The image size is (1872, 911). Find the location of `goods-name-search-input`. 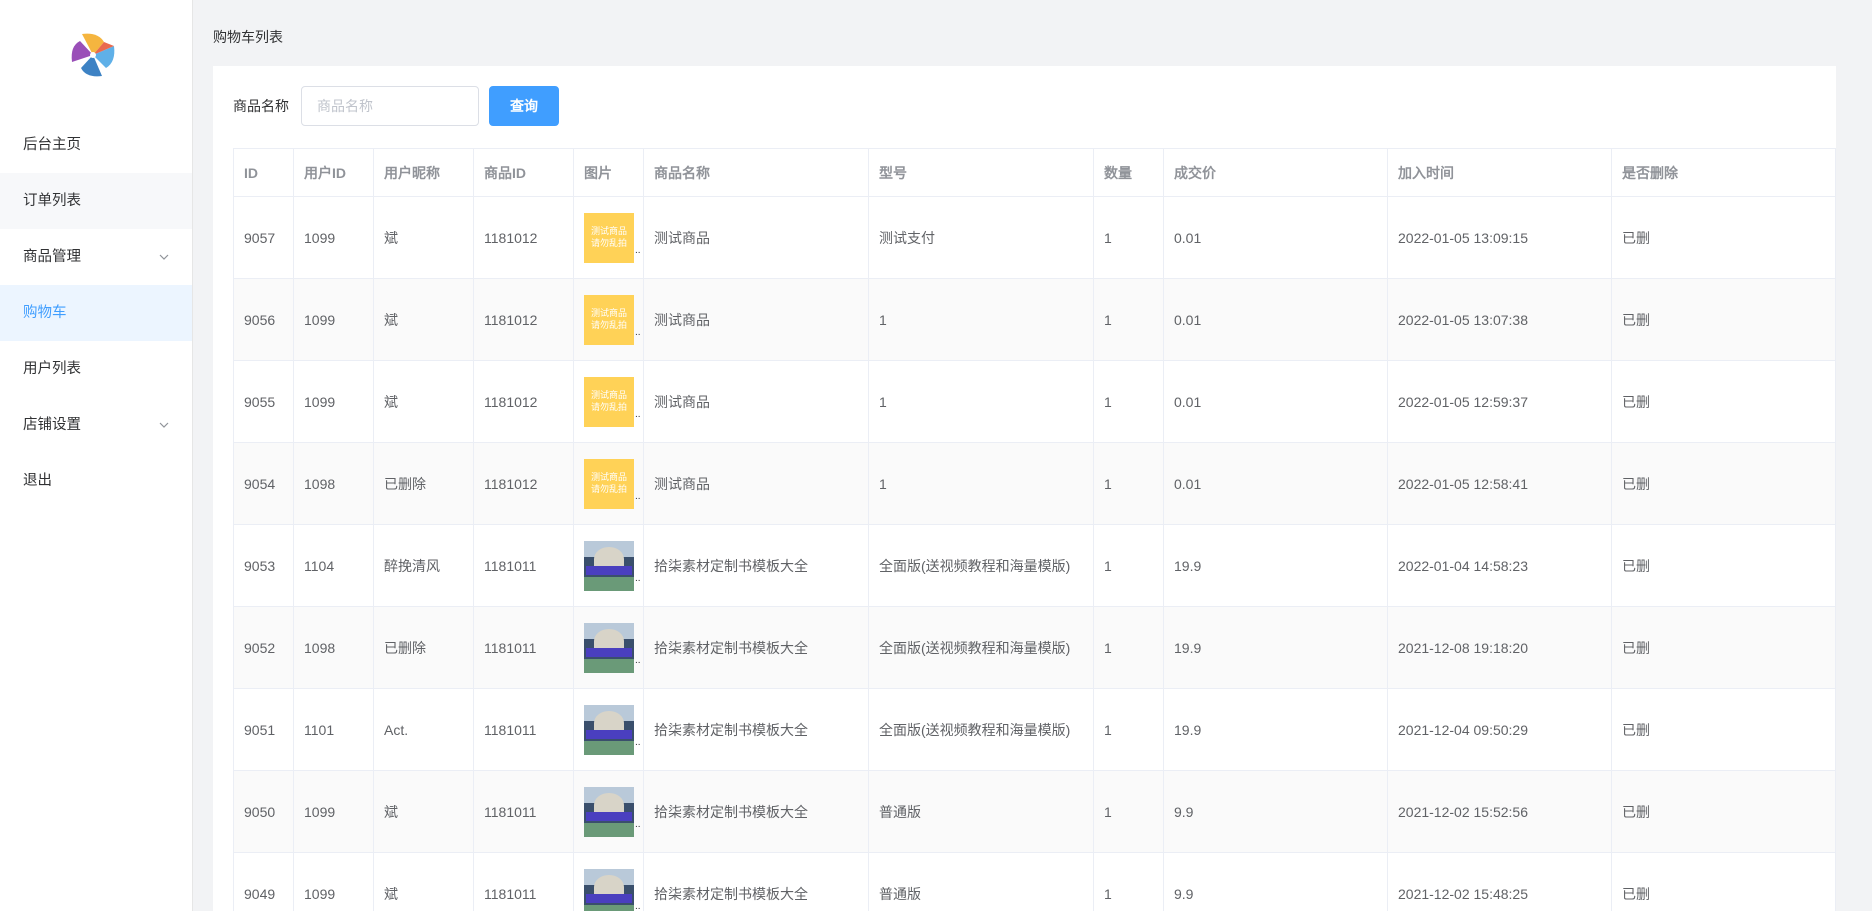

goods-name-search-input is located at coordinates (390, 106).